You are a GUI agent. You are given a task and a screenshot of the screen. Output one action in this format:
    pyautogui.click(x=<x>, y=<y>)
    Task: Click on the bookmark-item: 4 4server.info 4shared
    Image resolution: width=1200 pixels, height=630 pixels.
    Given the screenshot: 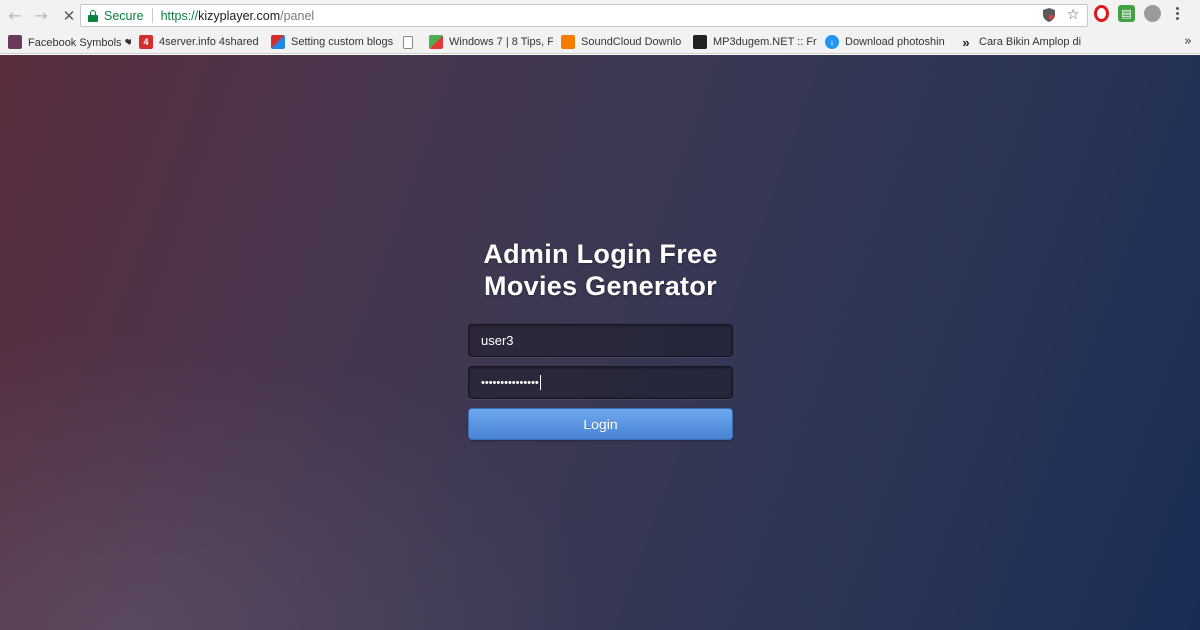 What is the action you would take?
    pyautogui.click(x=201, y=42)
    